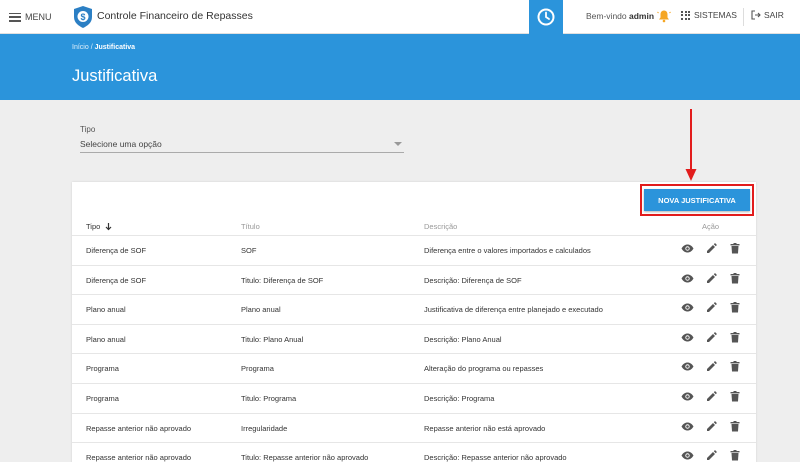 The height and width of the screenshot is (462, 800). I want to click on nova-justificativa-button: NOVA JUSTIFICATIVA, so click(697, 200).